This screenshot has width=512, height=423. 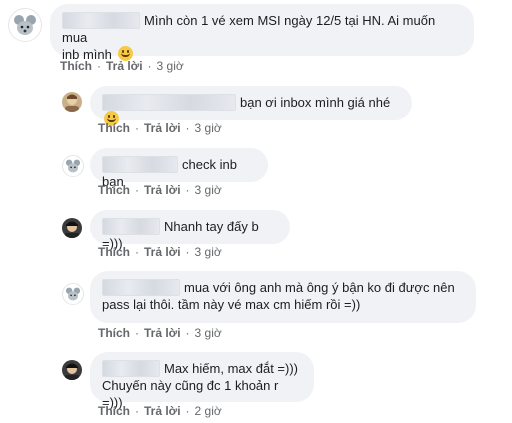 What do you see at coordinates (179, 168) in the screenshot?
I see `comment-bubble: check inb bạn` at bounding box center [179, 168].